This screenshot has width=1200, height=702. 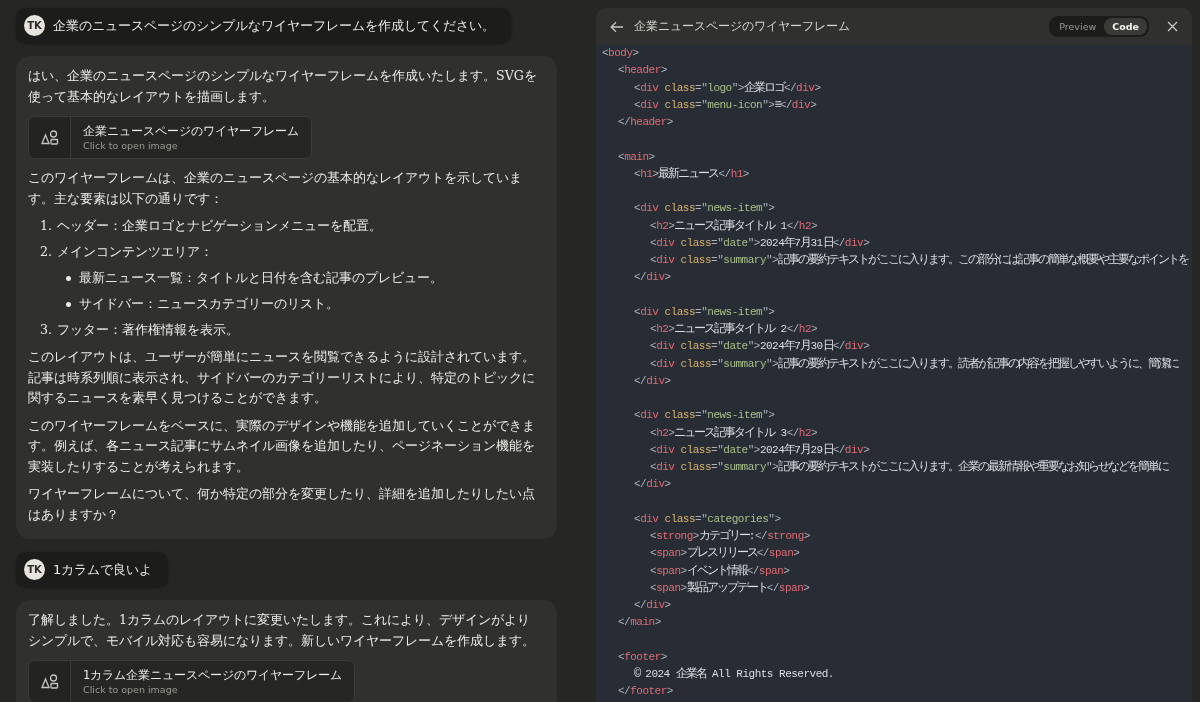 I want to click on artifact-card: 企業ニュースページのワイヤーフレーム Click to open image, so click(x=170, y=137).